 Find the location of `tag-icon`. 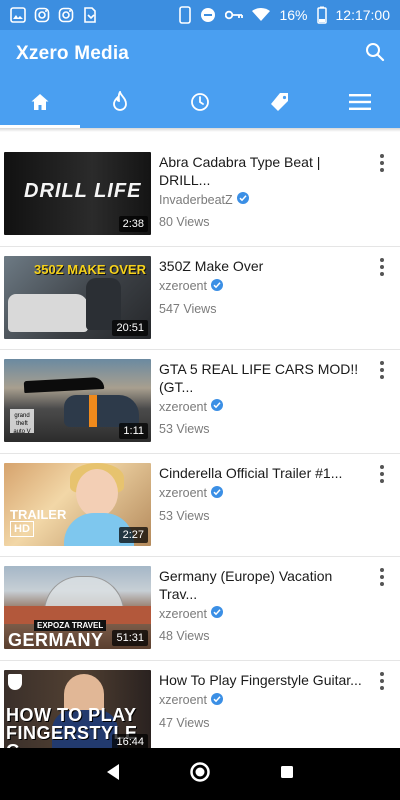

tag-icon is located at coordinates (280, 104).